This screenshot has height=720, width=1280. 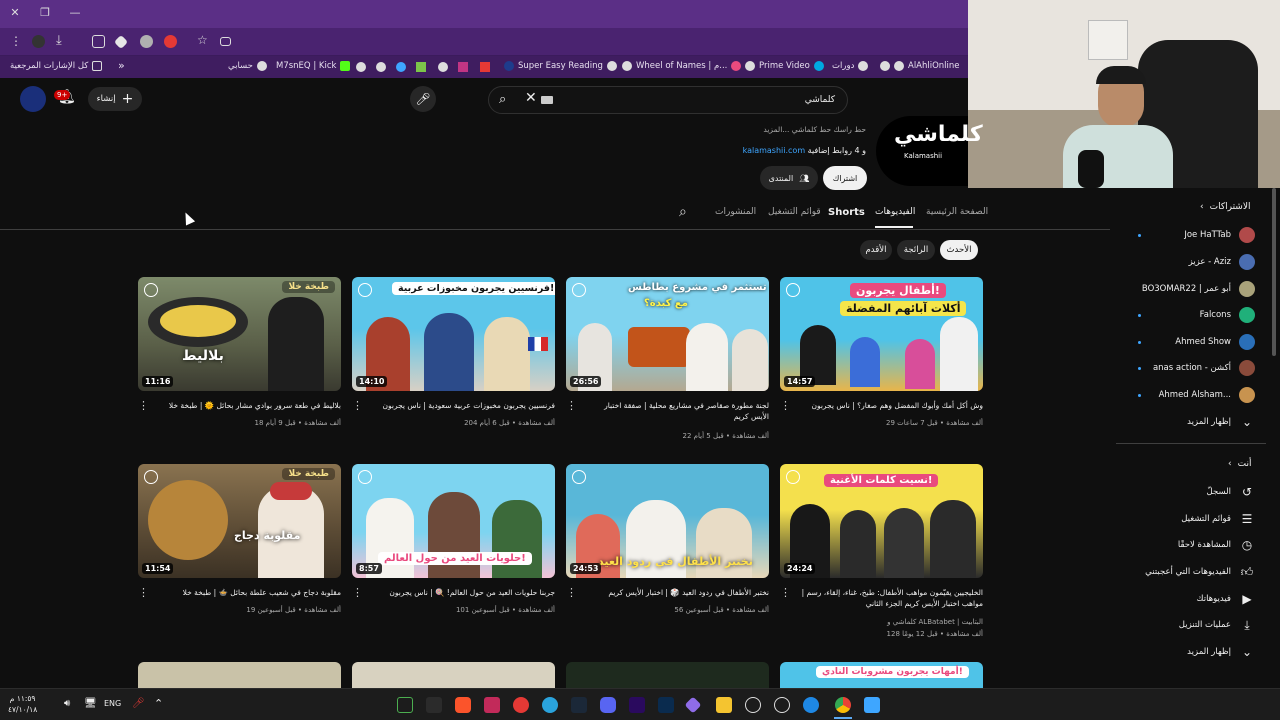 What do you see at coordinates (239, 334) in the screenshot?
I see `video-thumbnail: طبخة خلا بلاليط 11:16` at bounding box center [239, 334].